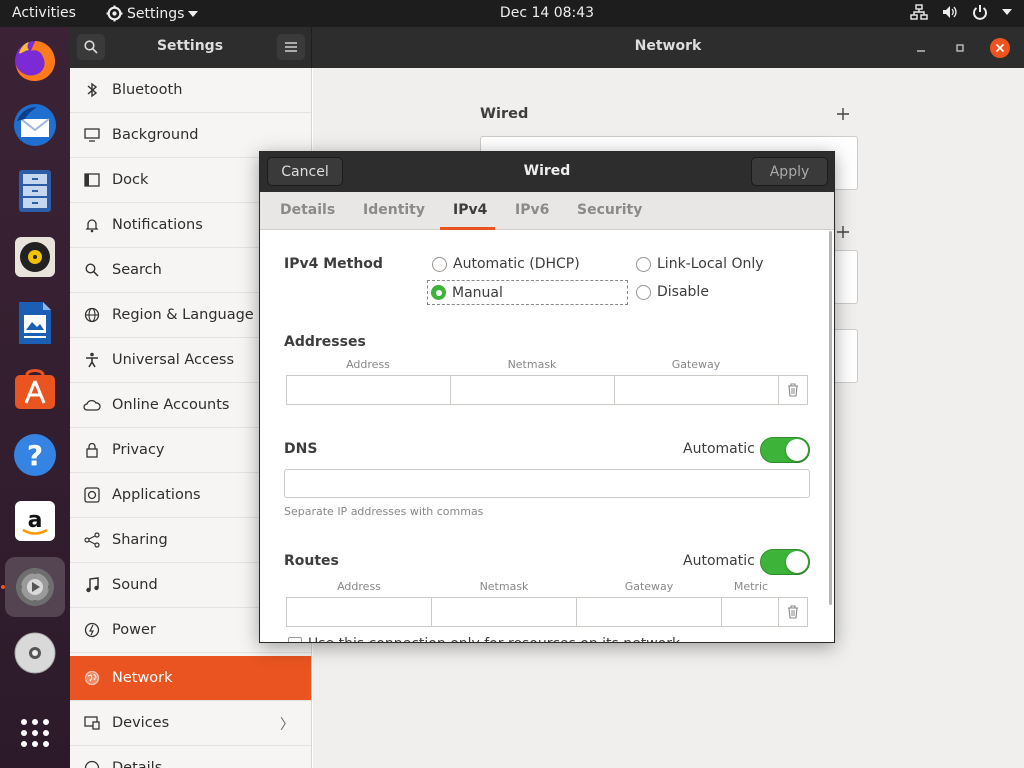 This screenshot has height=768, width=1024. Describe the element at coordinates (532, 210) in the screenshot. I see `tab-ipv6: IPv6` at that location.